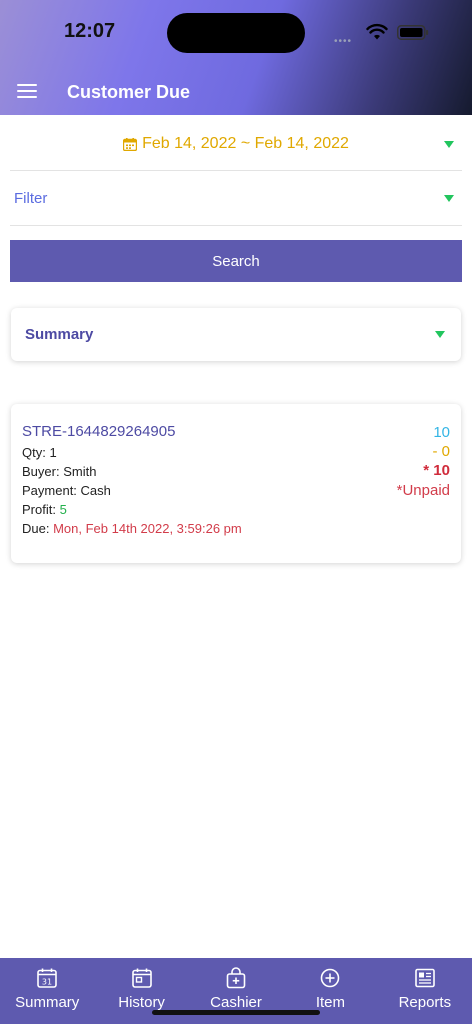  What do you see at coordinates (436, 470) in the screenshot?
I see `total-value: * 10` at bounding box center [436, 470].